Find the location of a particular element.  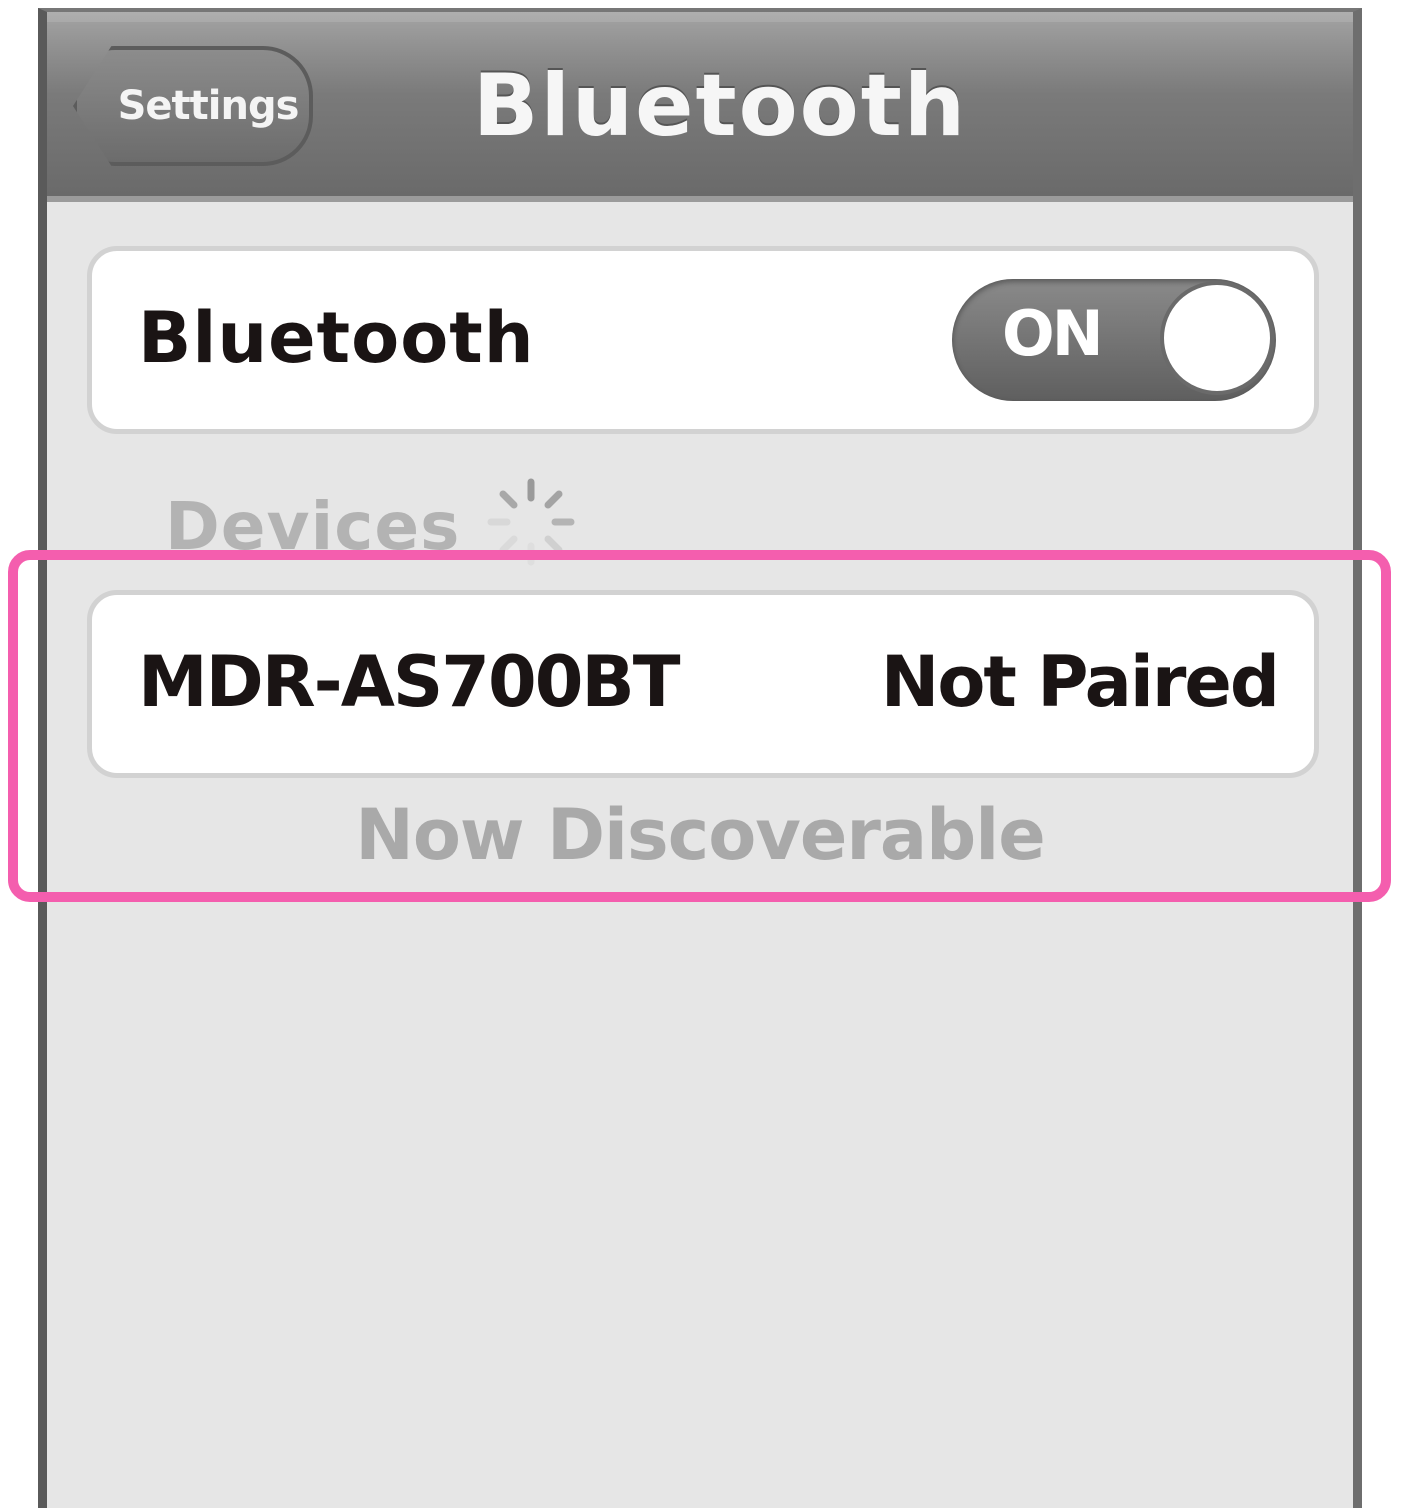

bluetooth-toggle: ON is located at coordinates (1114, 340).